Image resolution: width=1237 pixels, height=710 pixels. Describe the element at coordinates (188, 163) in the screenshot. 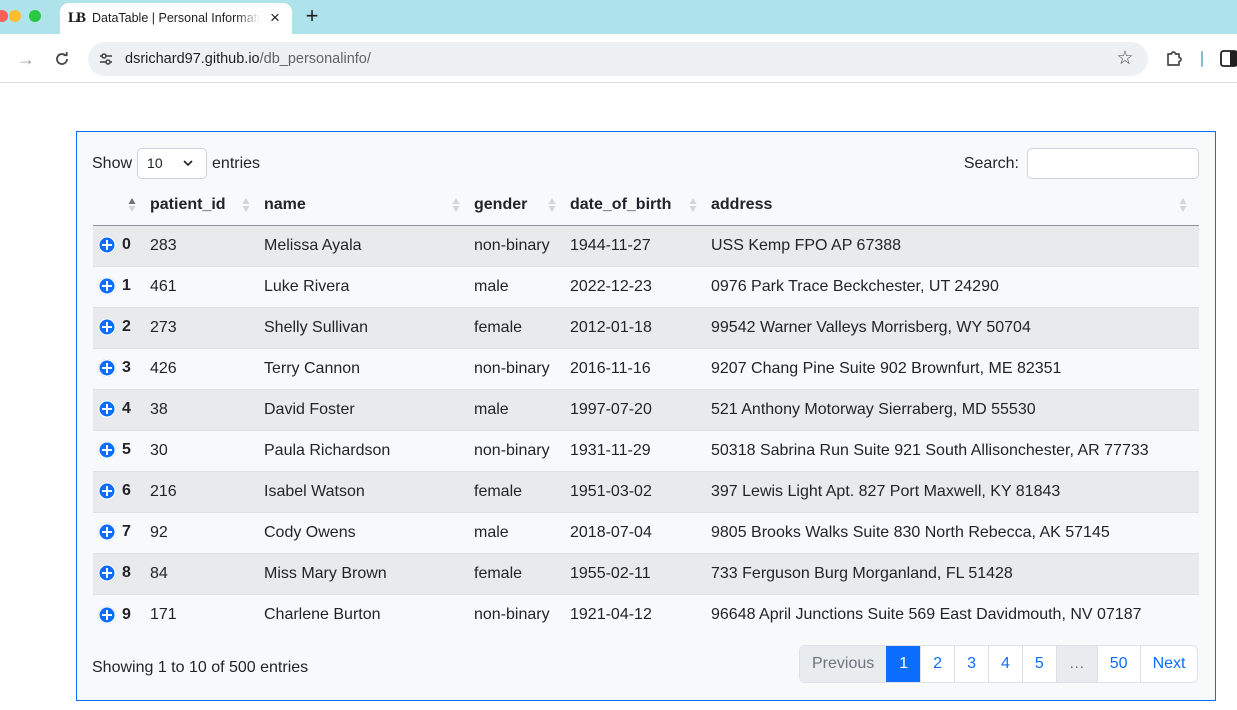

I see `chevron-down-icon` at that location.